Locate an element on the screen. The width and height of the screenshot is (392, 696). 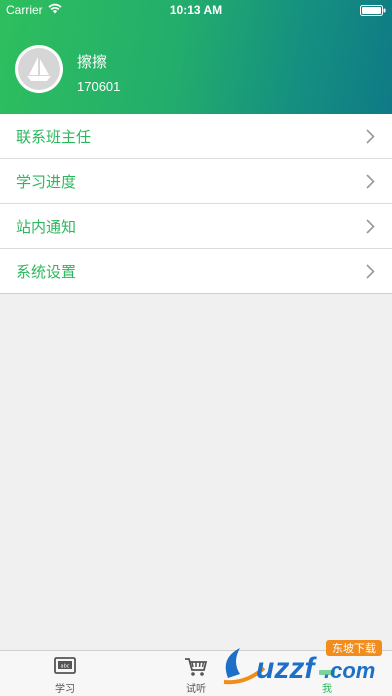
svg-text: abc is located at coordinates (65, 667).